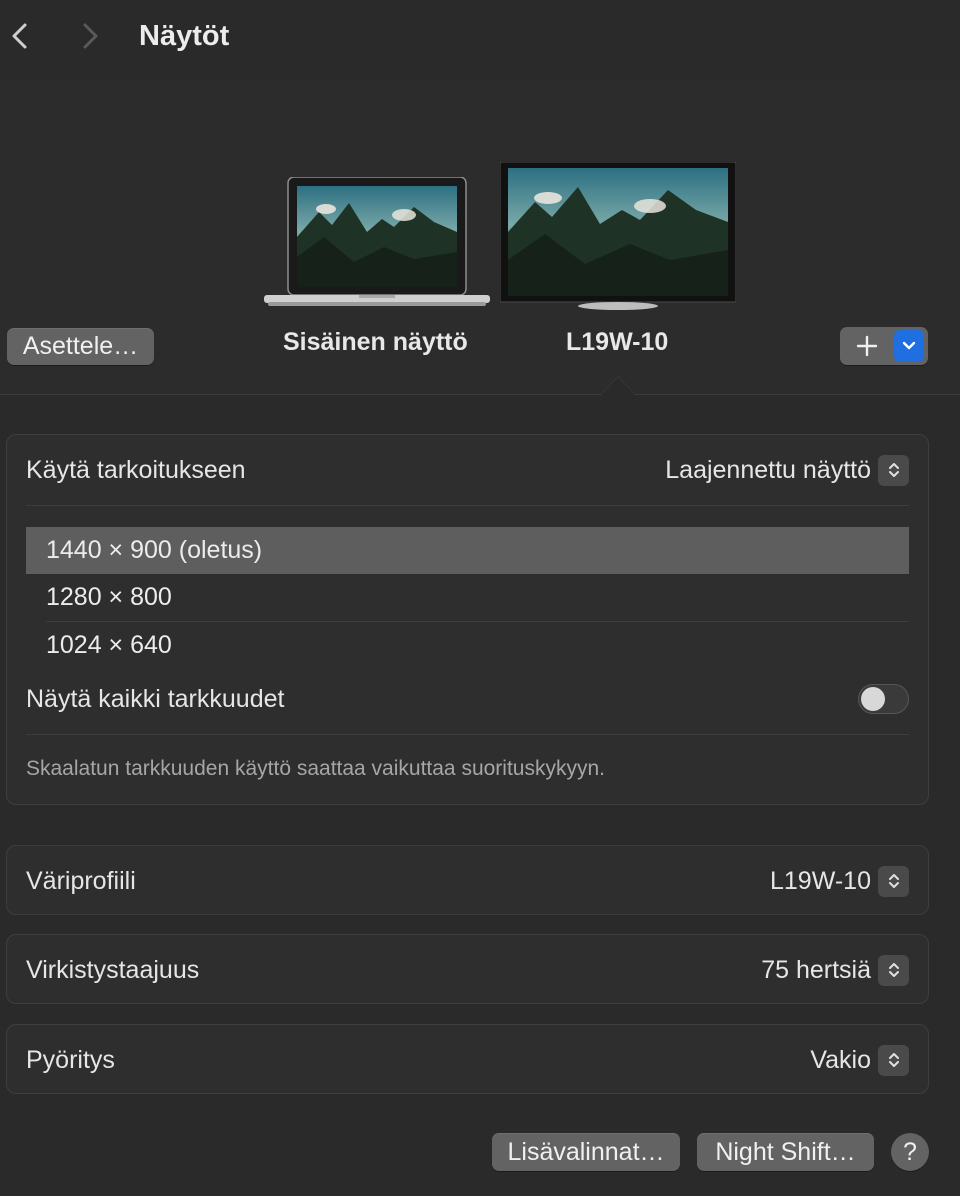 Image resolution: width=960 pixels, height=1196 pixels. What do you see at coordinates (618, 237) in the screenshot?
I see `external-display-thumbnail` at bounding box center [618, 237].